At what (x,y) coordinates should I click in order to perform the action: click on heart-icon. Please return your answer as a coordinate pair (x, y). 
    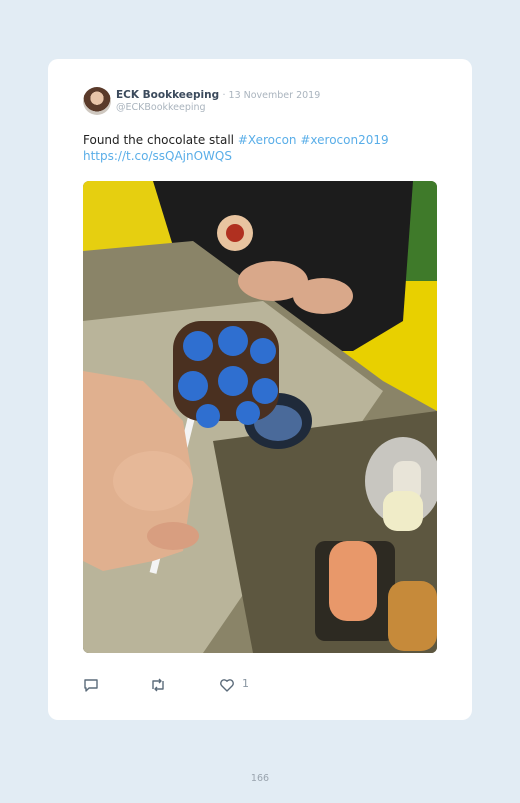
    Looking at the image, I should click on (227, 685).